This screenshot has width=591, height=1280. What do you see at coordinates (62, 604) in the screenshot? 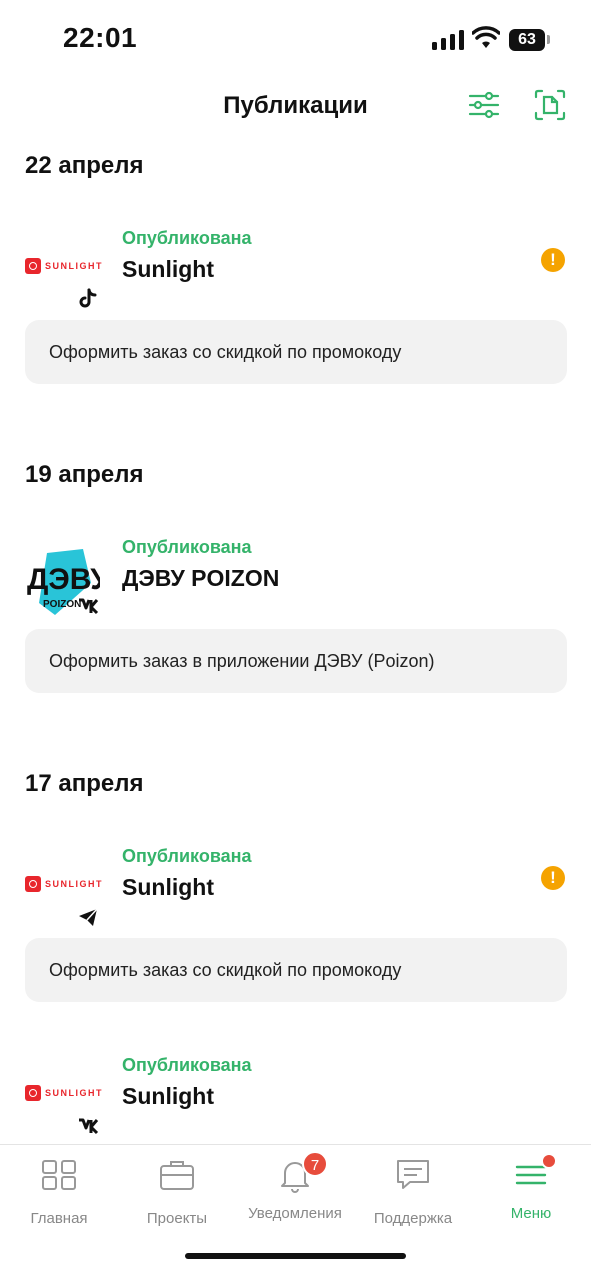
I see `dvu-logo-subtext: POIZON` at bounding box center [62, 604].